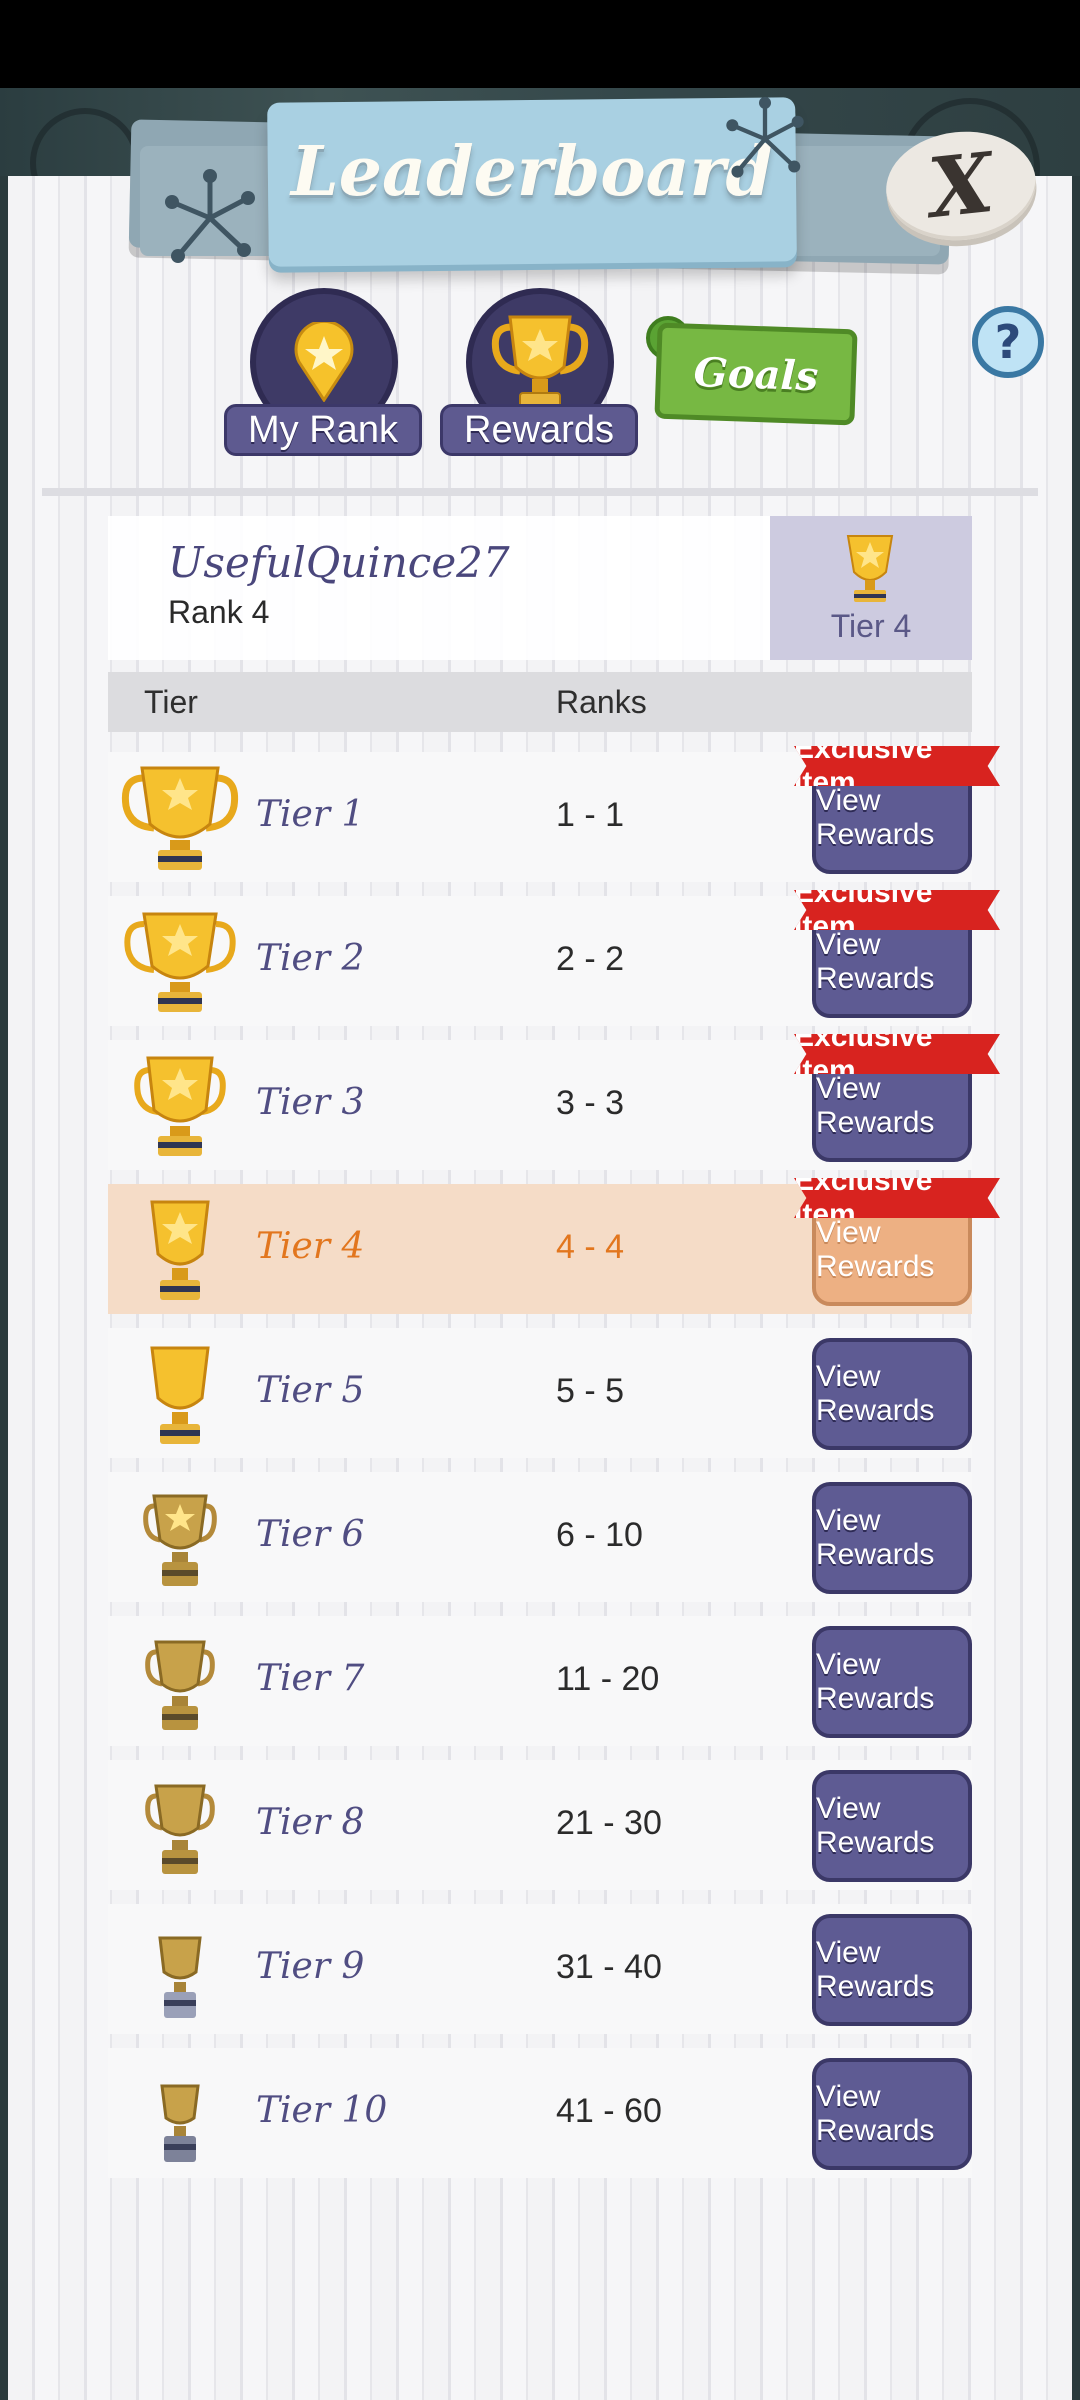 This screenshot has height=2400, width=1080. Describe the element at coordinates (590, 959) in the screenshot. I see `tier-ranks: 2 - 2` at that location.